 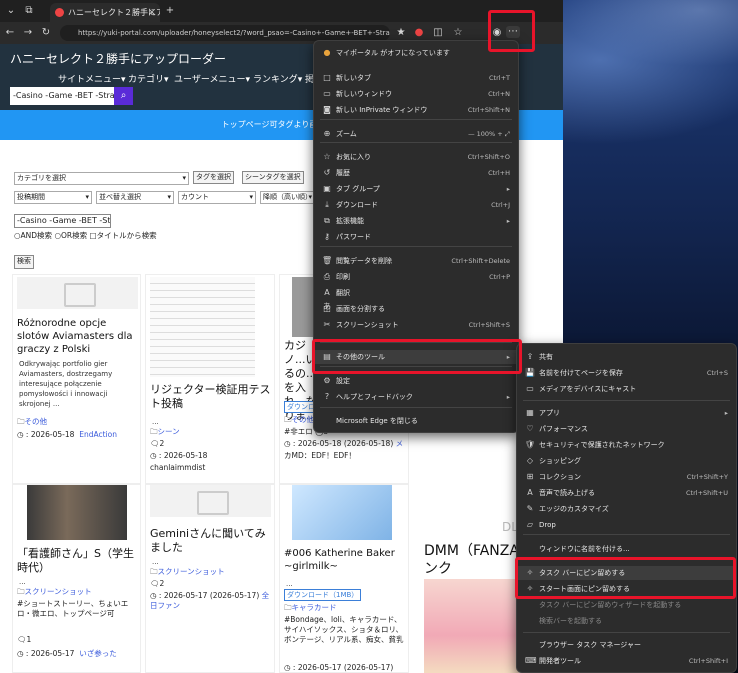 What do you see at coordinates (626, 461) in the screenshot?
I see `submenu-item: ◇ ショッピング` at bounding box center [626, 461].